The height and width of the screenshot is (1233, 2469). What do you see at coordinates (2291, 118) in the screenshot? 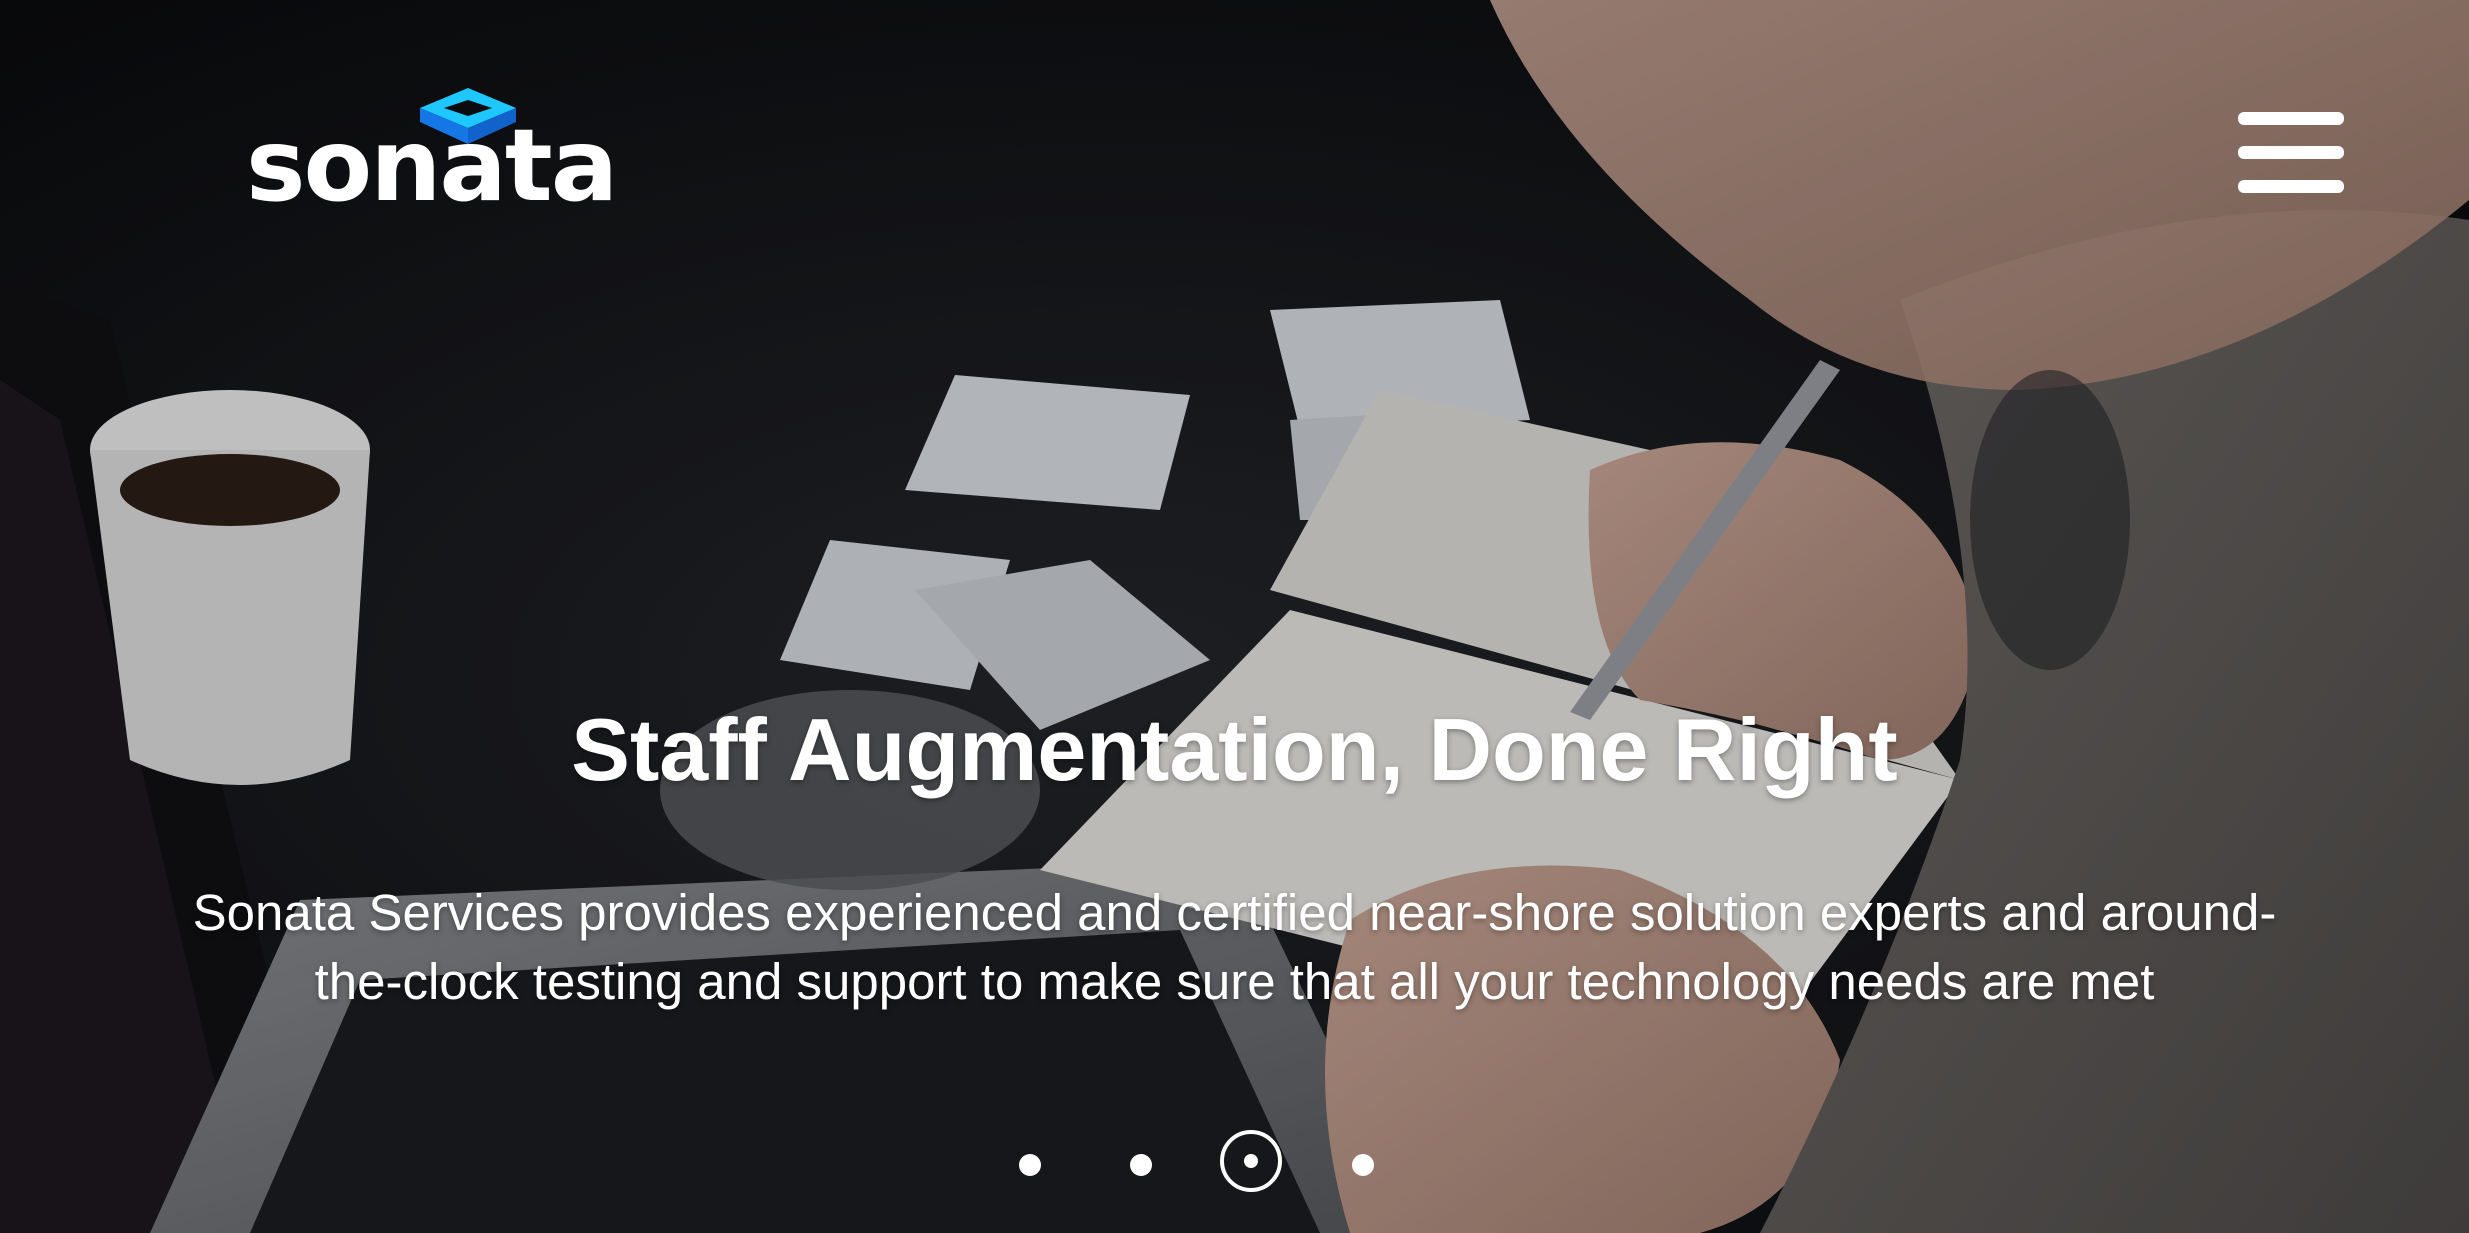
I see `menu-bar-top` at bounding box center [2291, 118].